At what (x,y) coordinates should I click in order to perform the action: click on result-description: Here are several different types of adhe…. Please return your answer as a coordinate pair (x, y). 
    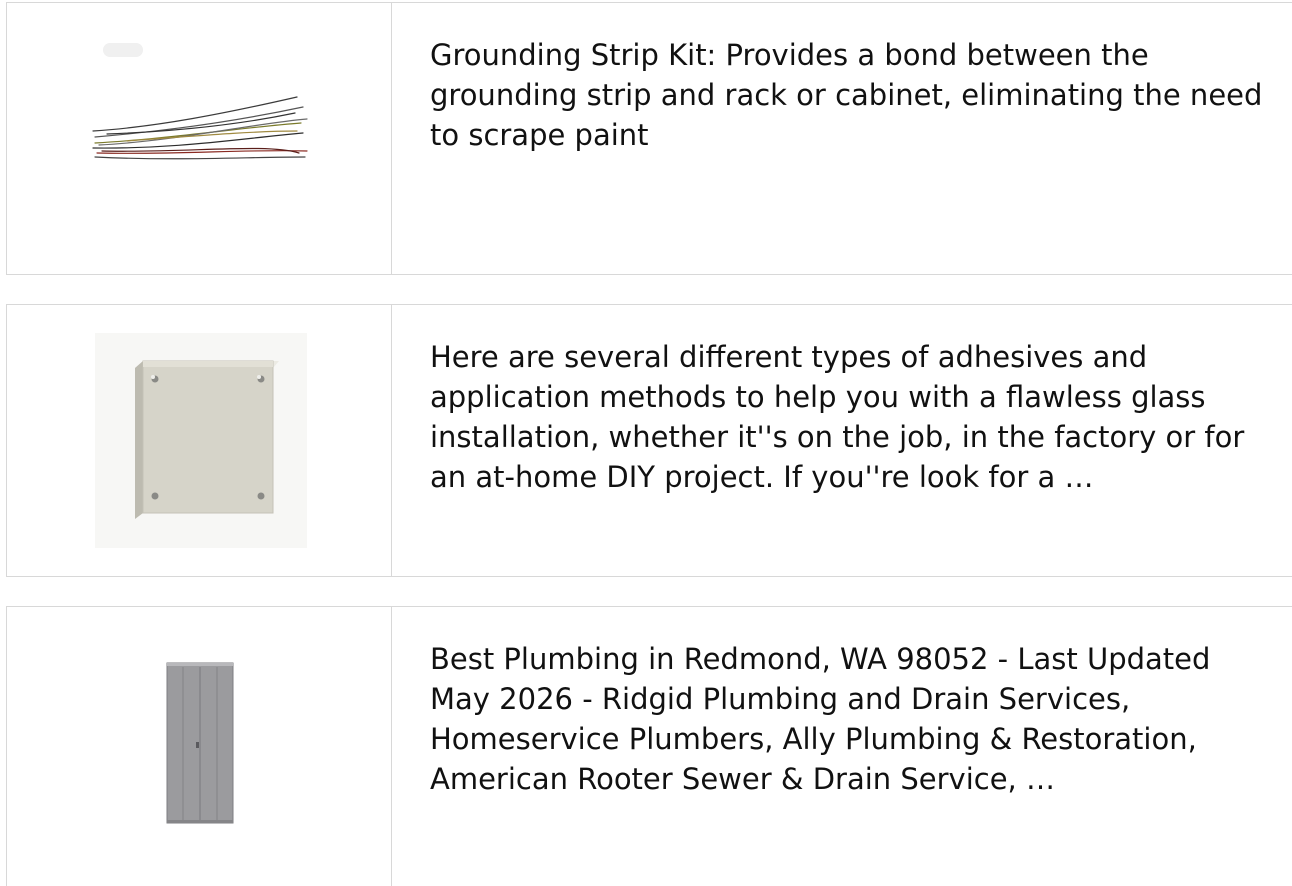
    Looking at the image, I should click on (837, 417).